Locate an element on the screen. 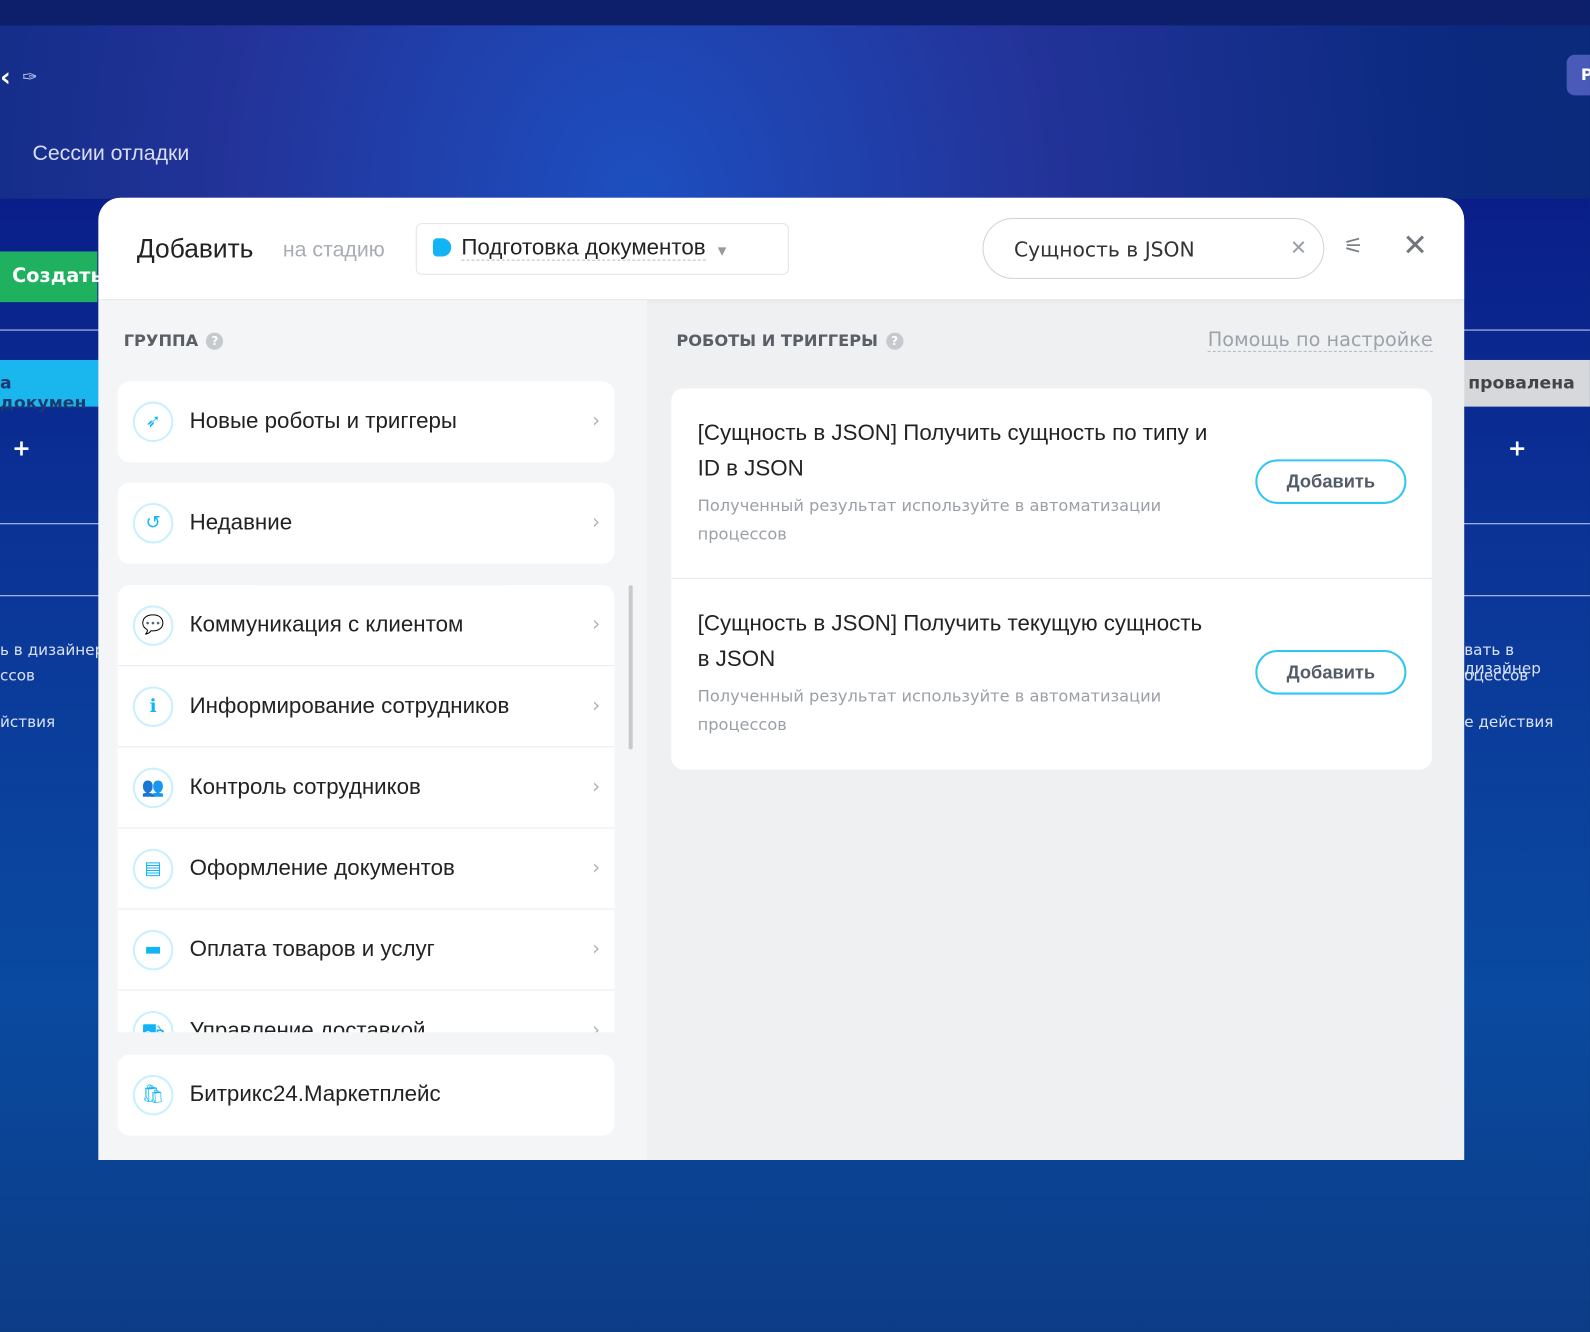 This screenshot has height=1332, width=1590. bg-text: оцессов is located at coordinates (1496, 675).